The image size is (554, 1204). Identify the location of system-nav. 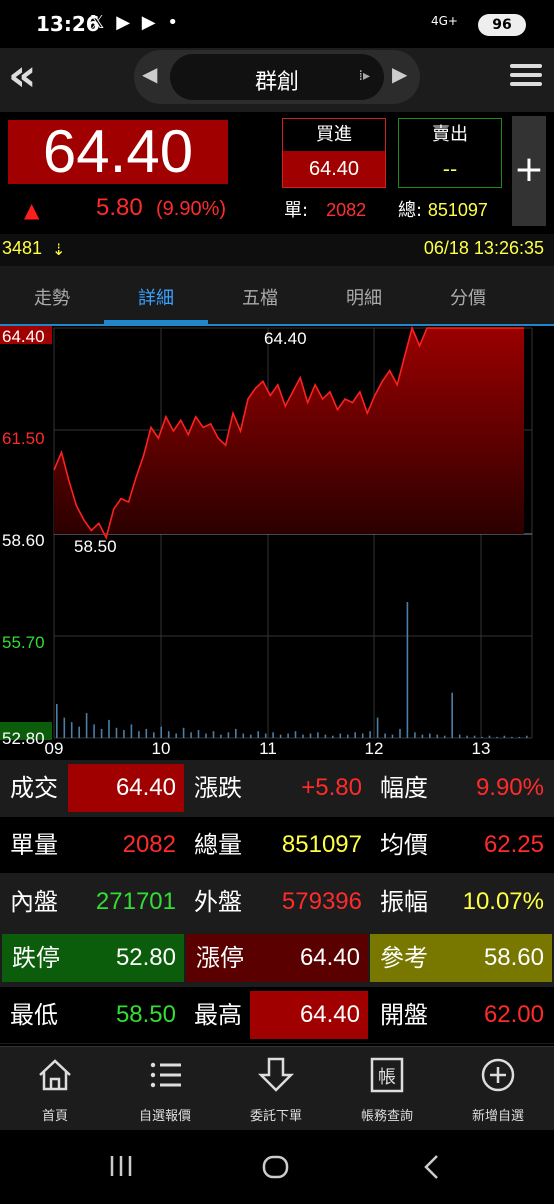
(277, 1165).